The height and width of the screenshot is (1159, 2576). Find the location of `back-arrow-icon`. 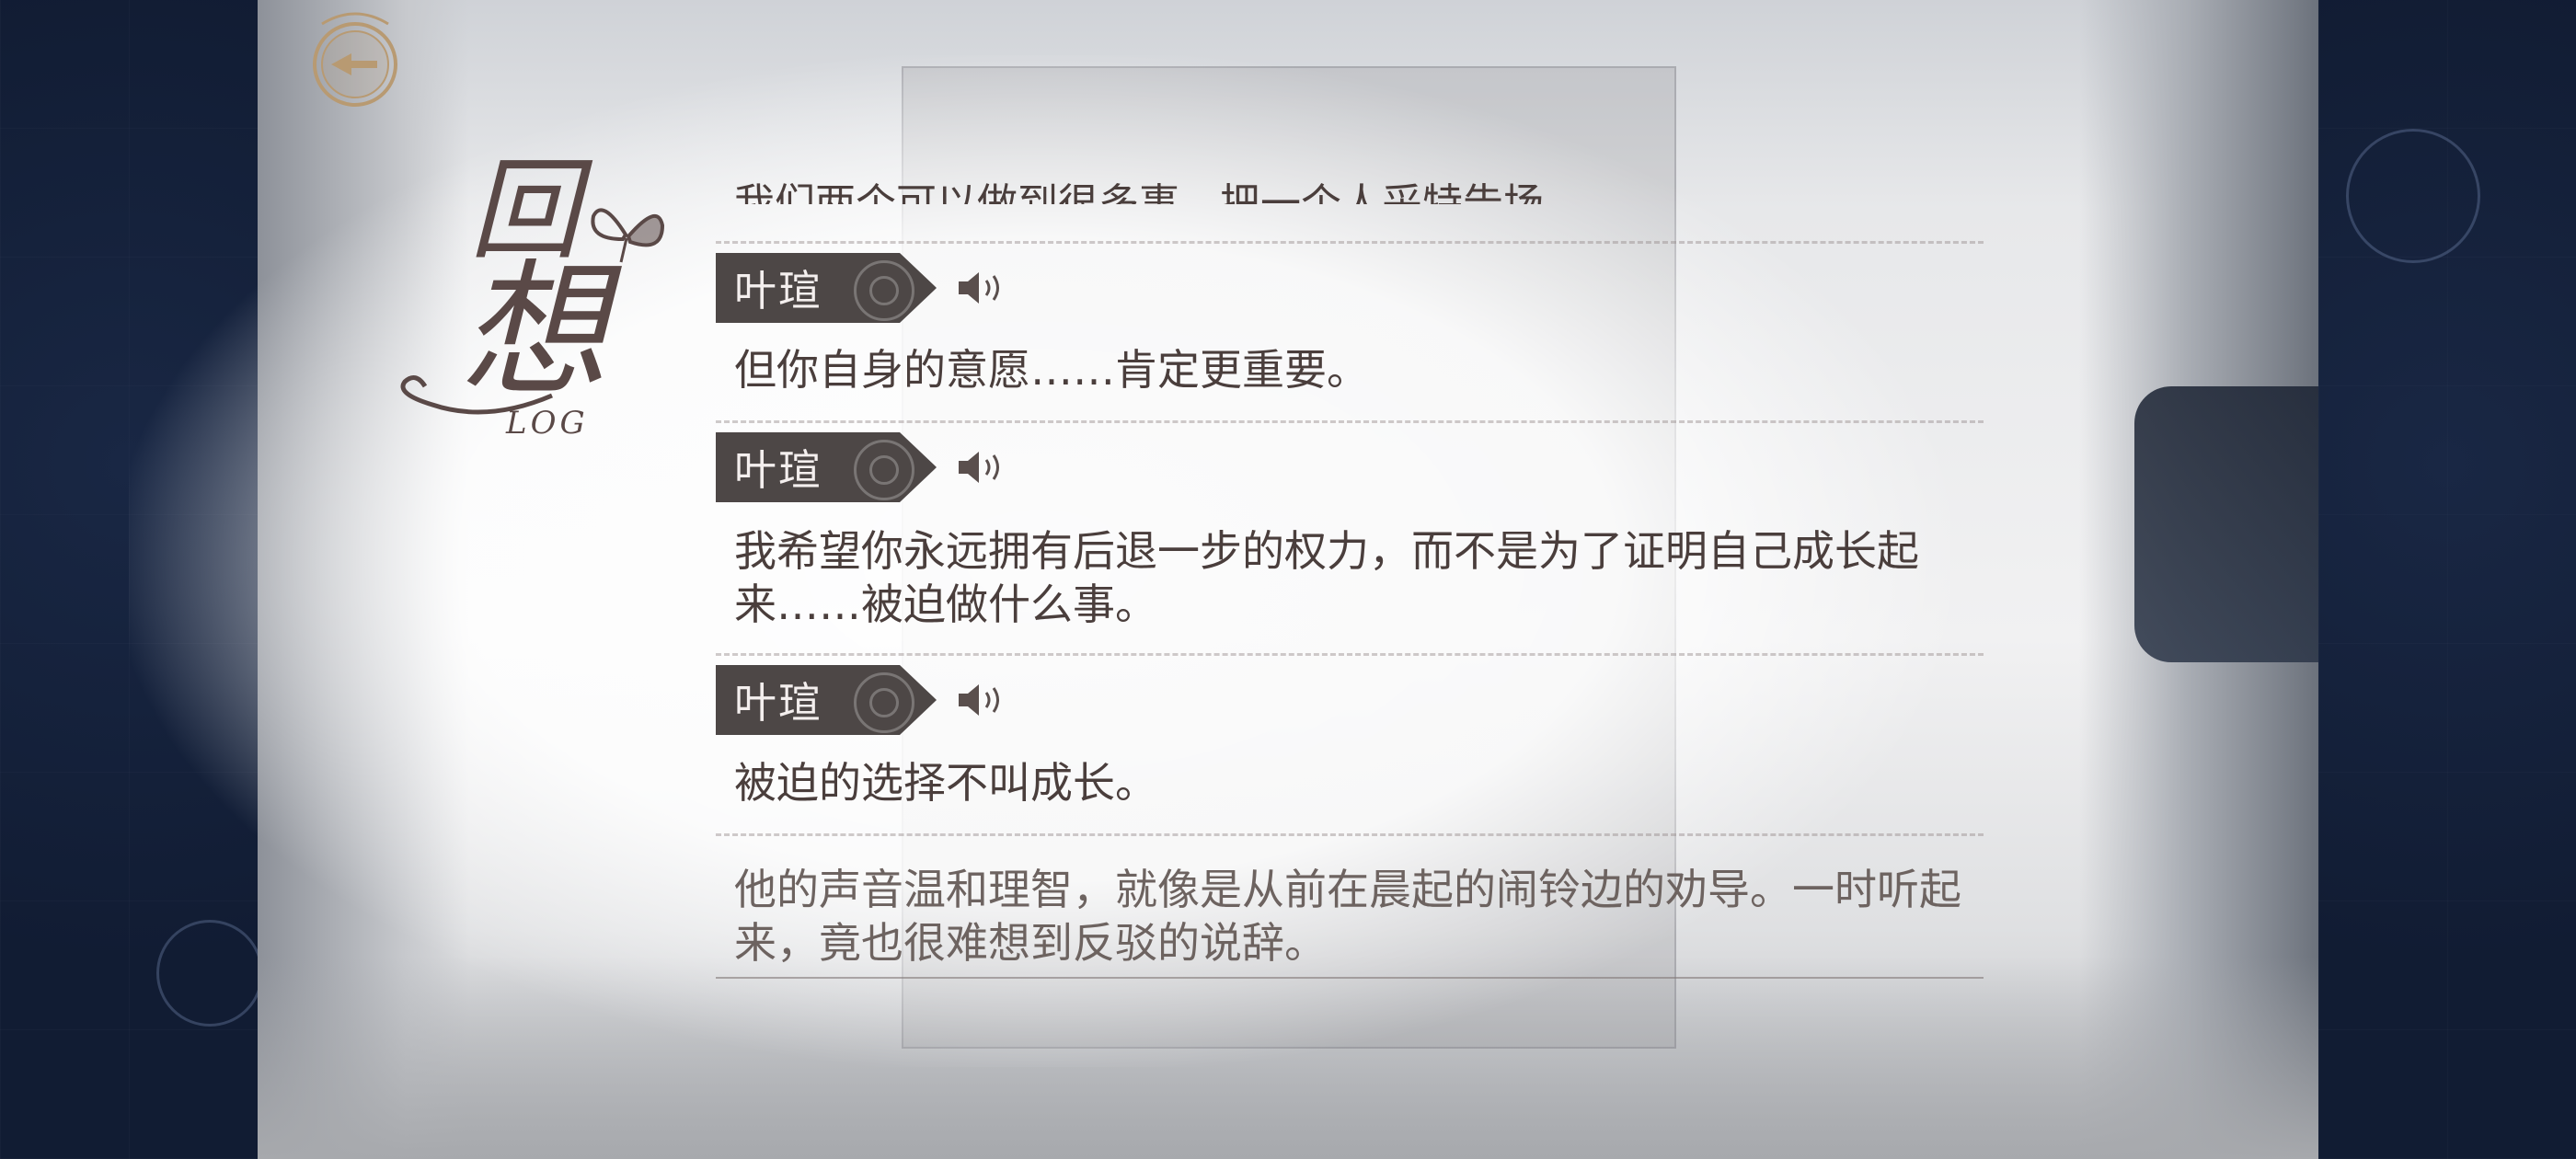

back-arrow-icon is located at coordinates (355, 59).